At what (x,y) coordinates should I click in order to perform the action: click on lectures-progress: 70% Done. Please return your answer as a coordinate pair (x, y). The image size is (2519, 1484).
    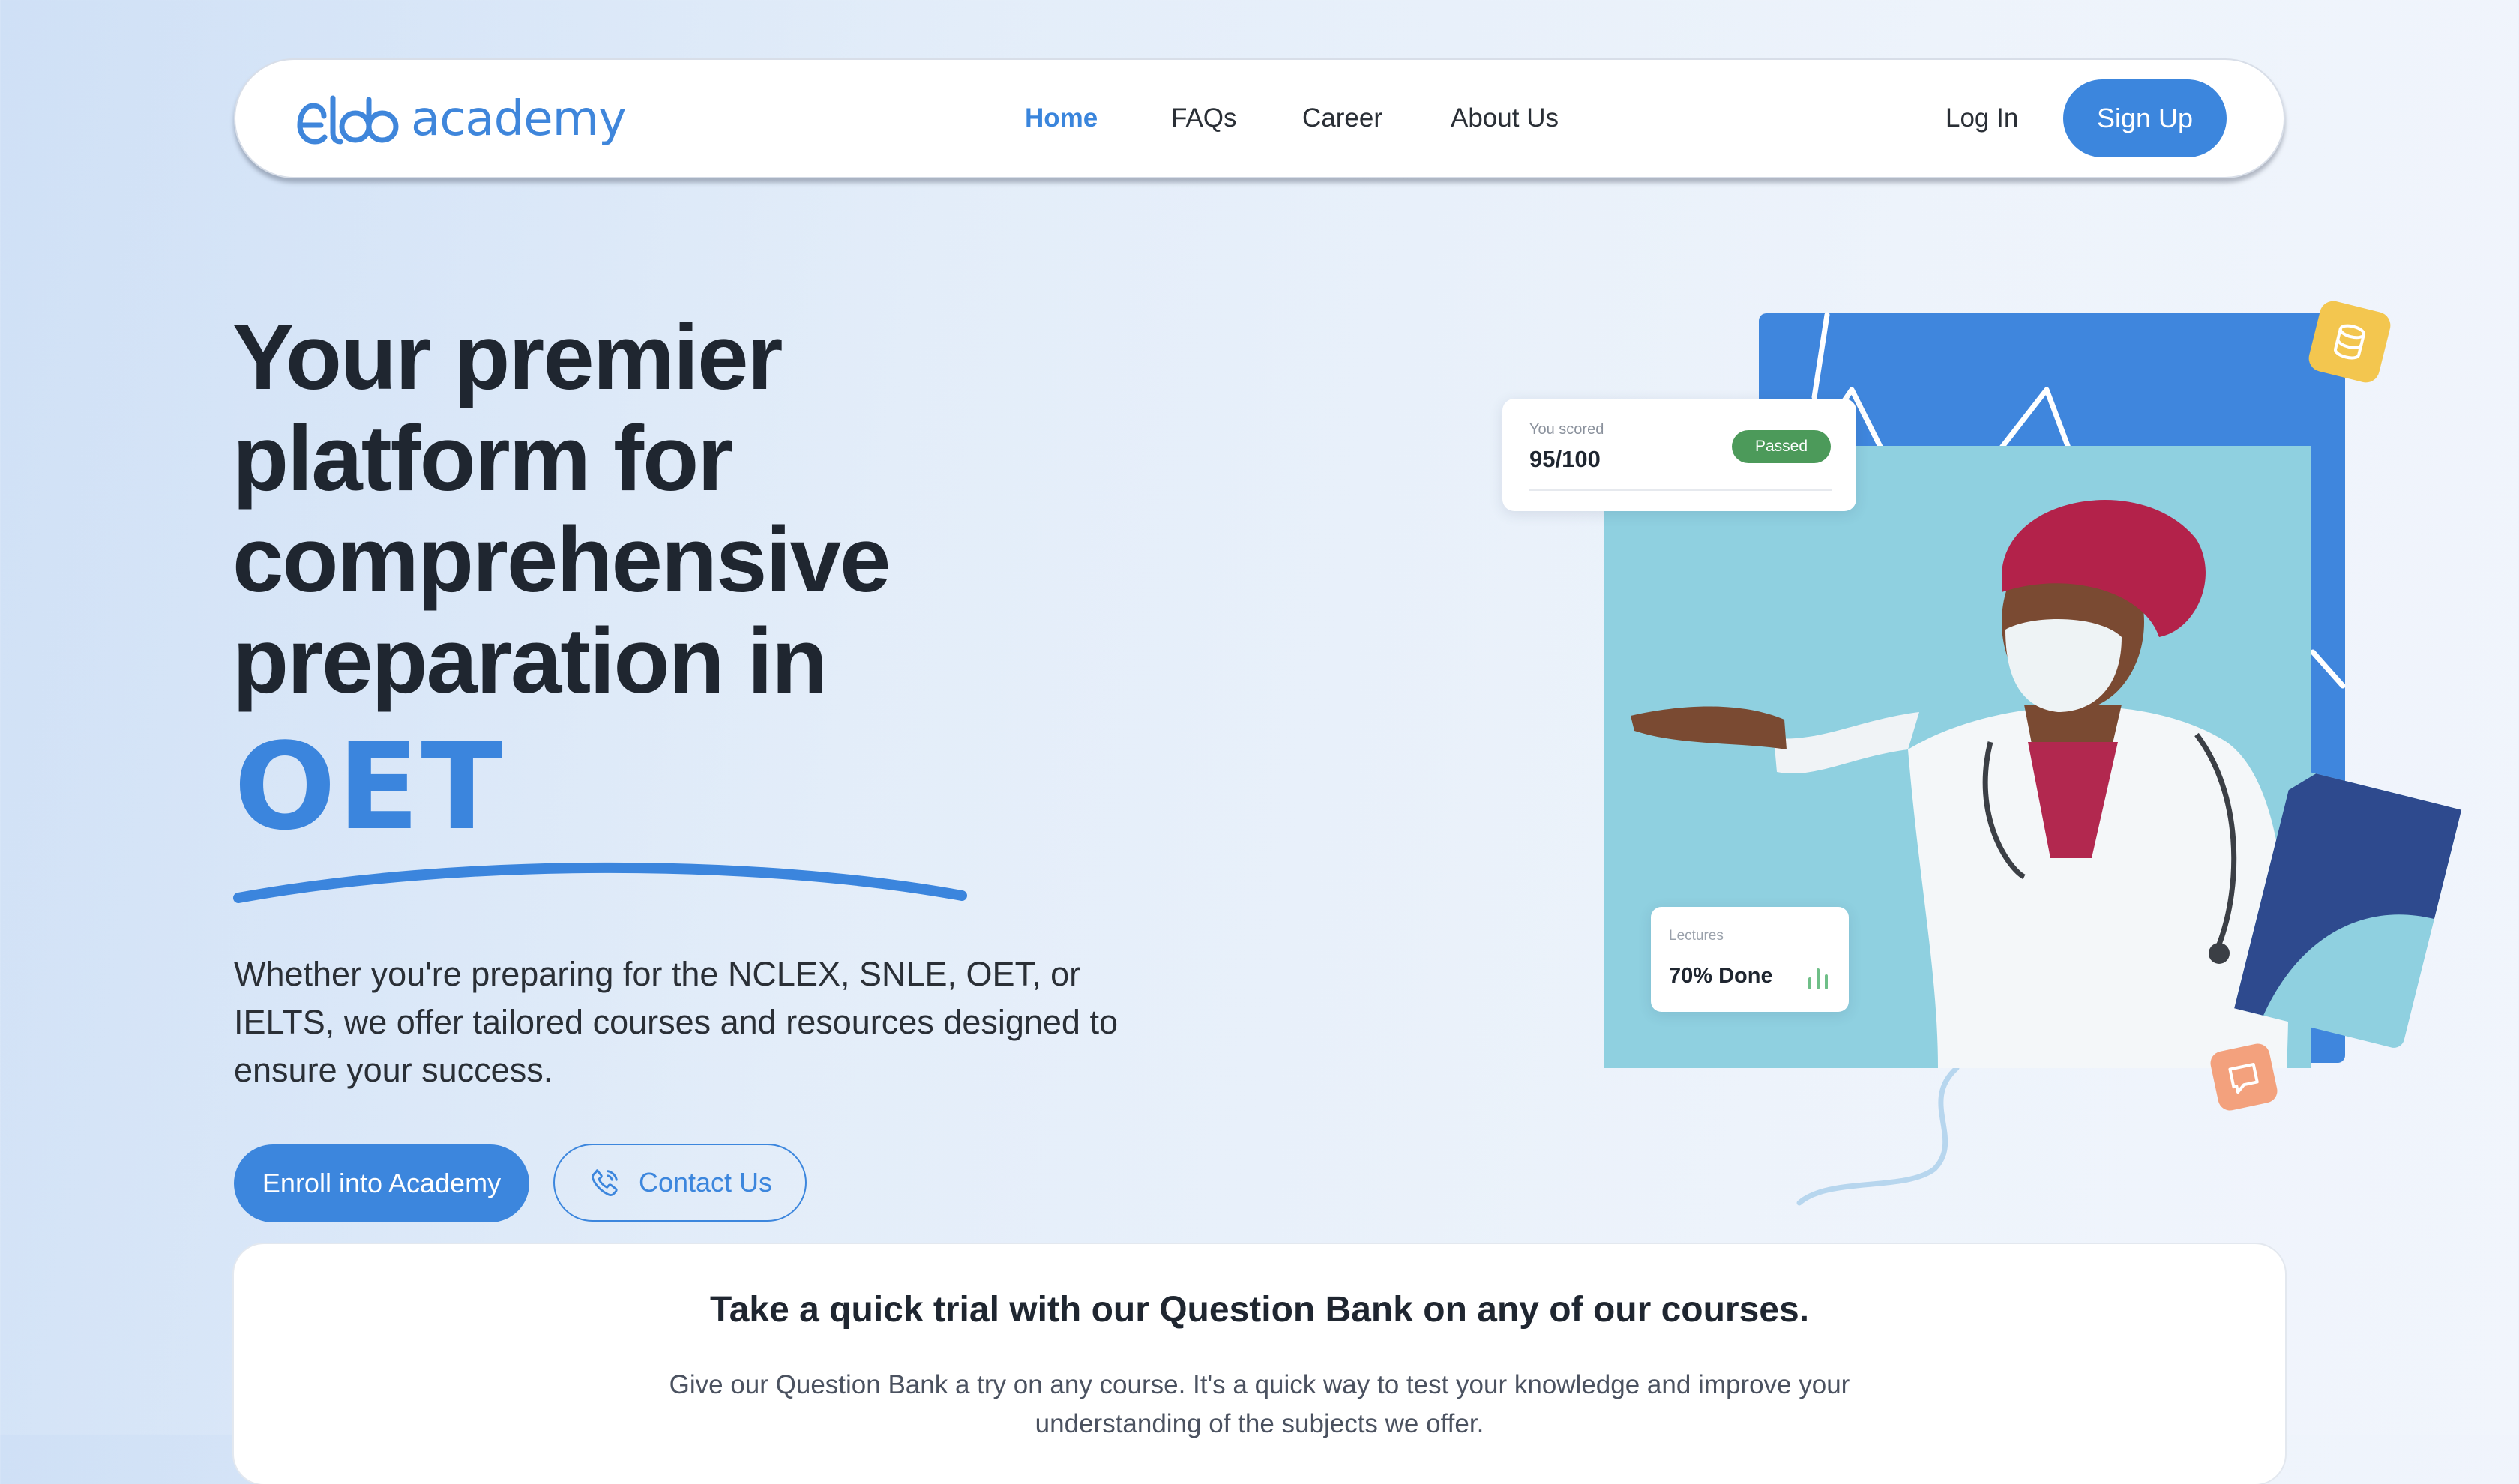
    Looking at the image, I should click on (1721, 976).